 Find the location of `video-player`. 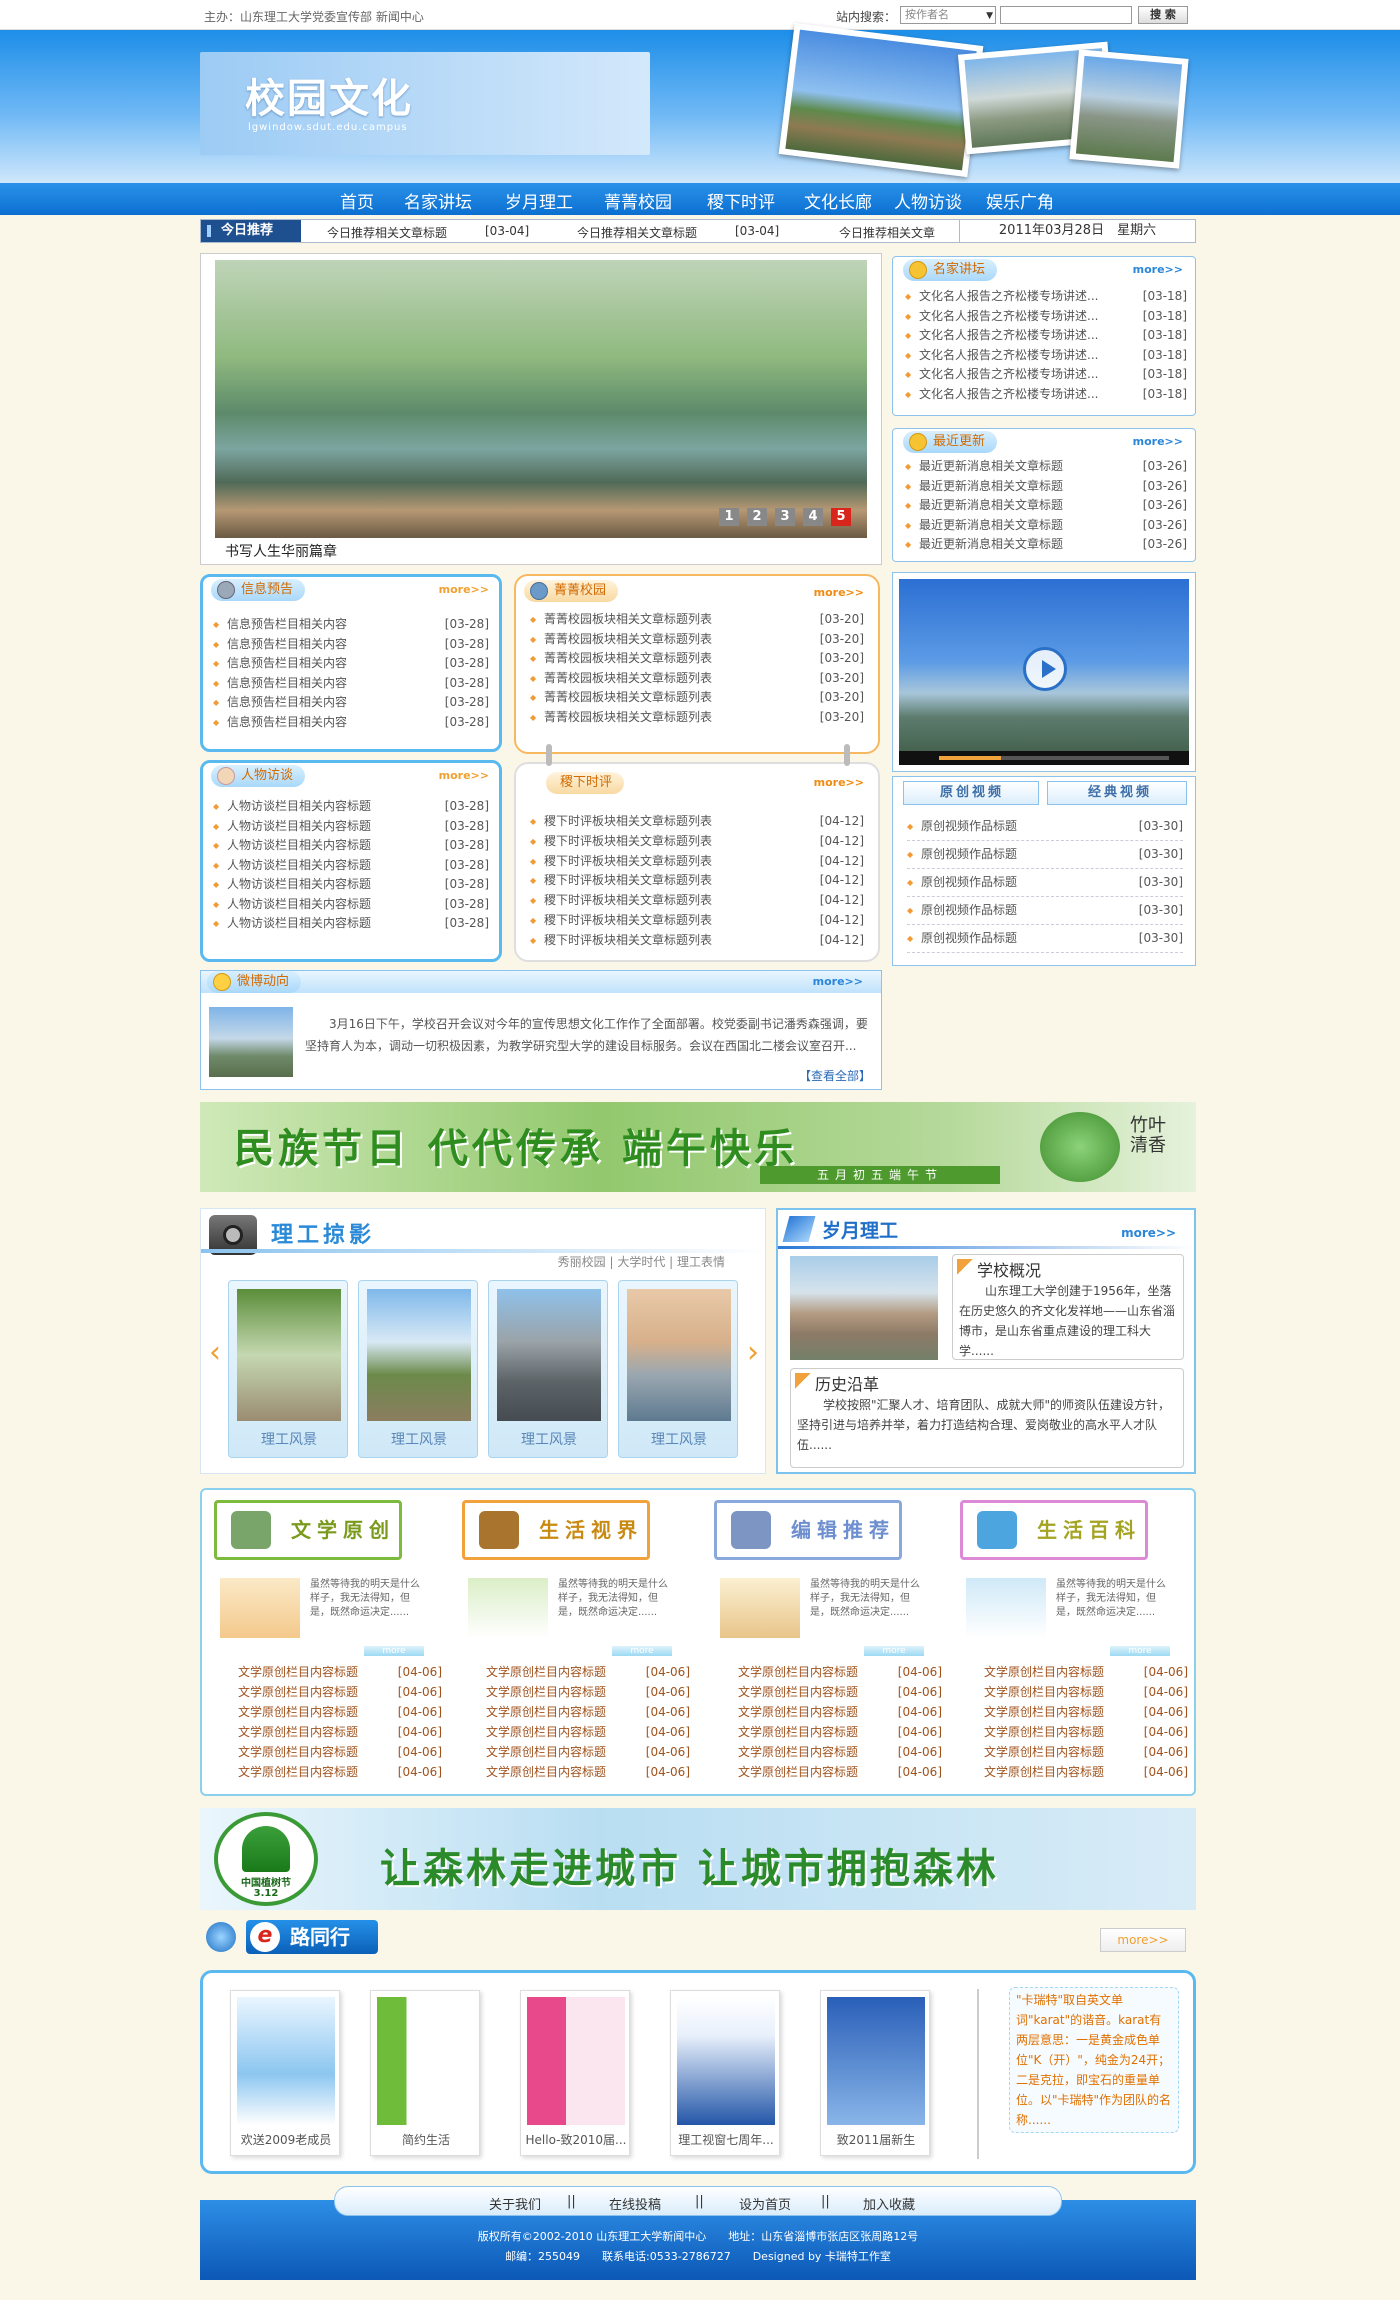

video-player is located at coordinates (1044, 671).